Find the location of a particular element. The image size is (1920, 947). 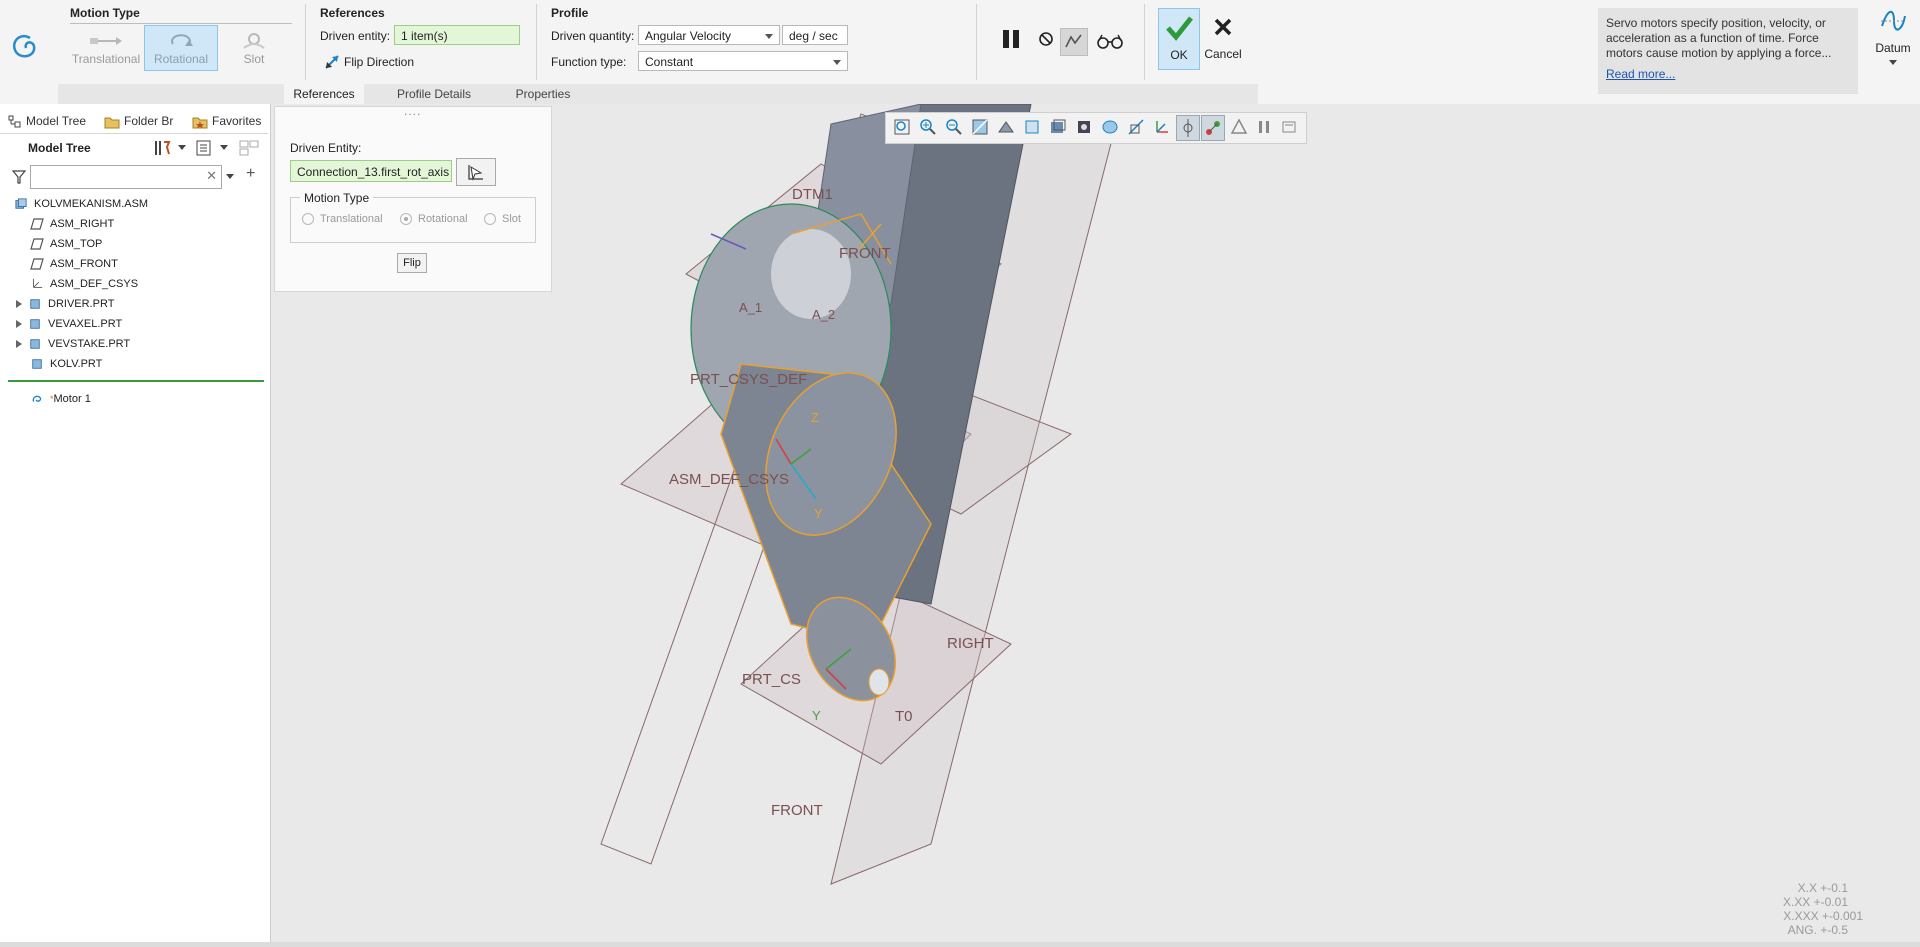

connection-display-toggle is located at coordinates (1213, 128).